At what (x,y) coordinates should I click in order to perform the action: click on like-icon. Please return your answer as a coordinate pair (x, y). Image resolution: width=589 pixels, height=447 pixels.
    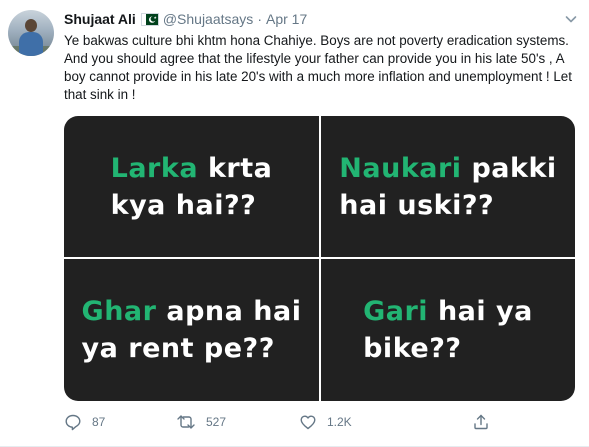
    Looking at the image, I should click on (308, 422).